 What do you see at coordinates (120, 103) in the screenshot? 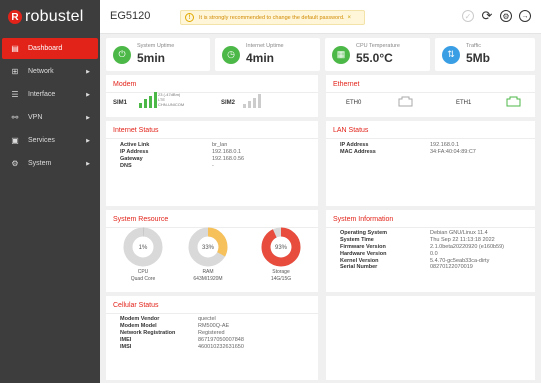
I see `sim1-label: SIM1` at bounding box center [120, 103].